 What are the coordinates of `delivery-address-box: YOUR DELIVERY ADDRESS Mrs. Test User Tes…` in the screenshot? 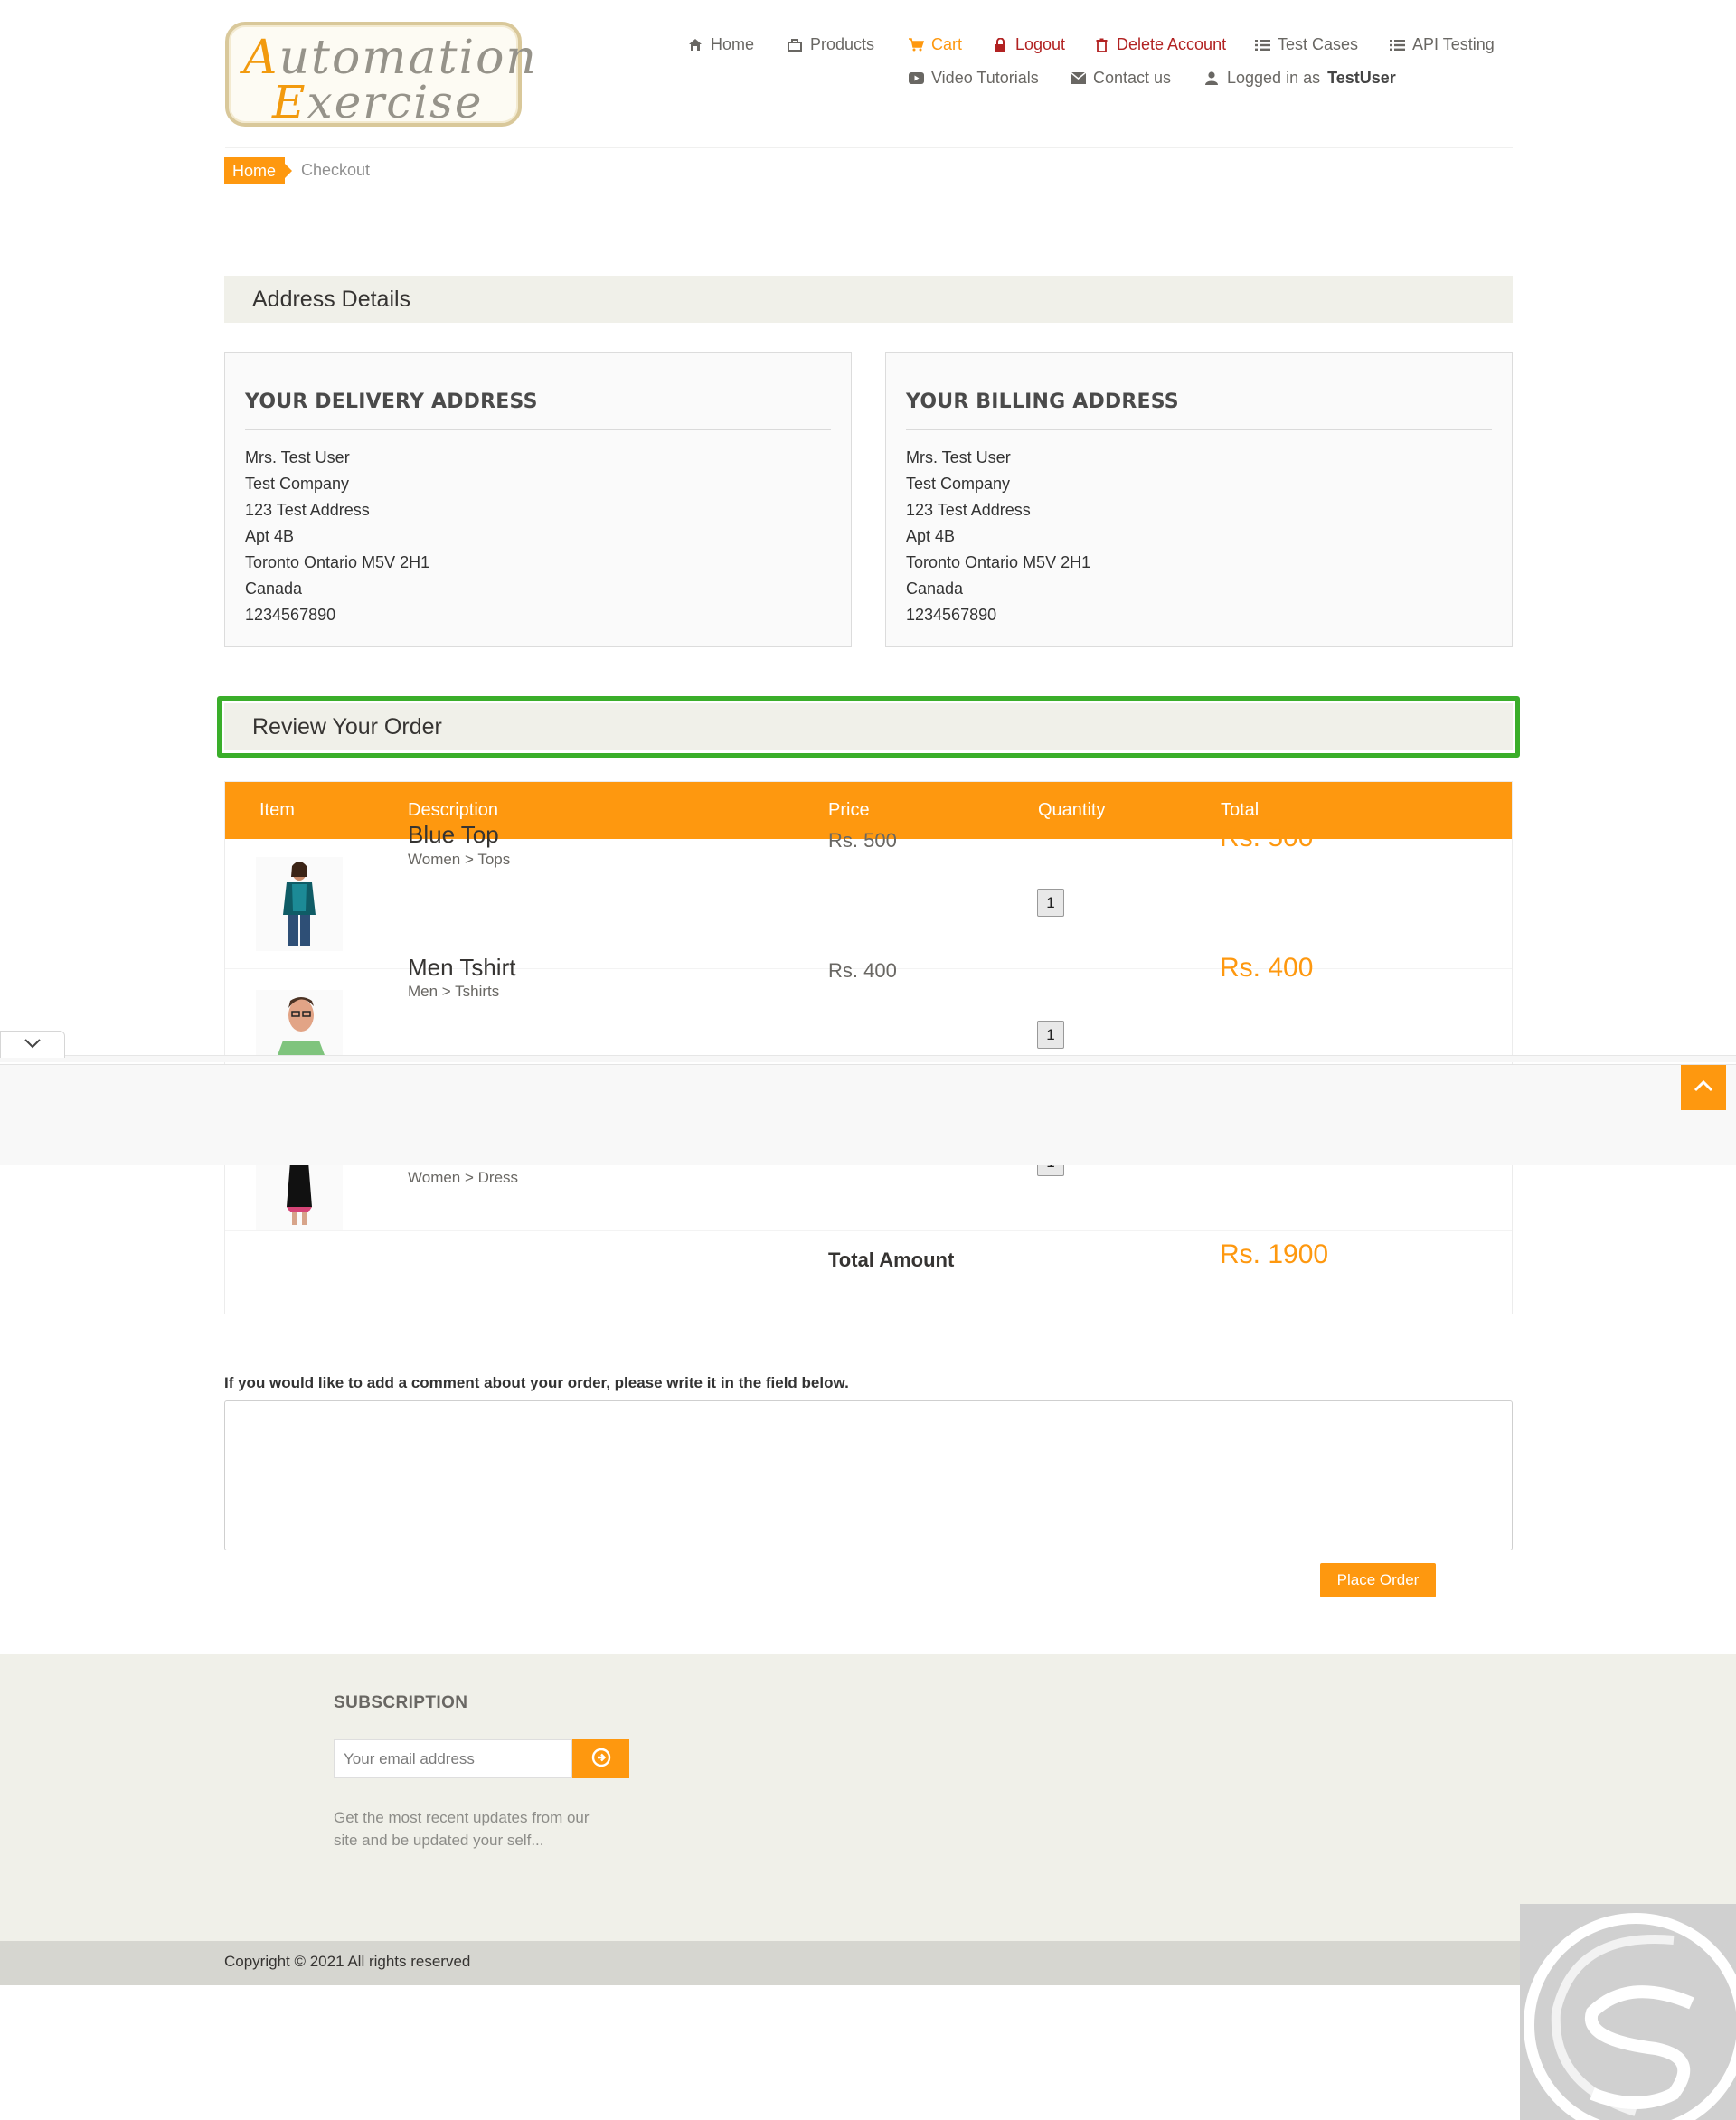 It's located at (538, 500).